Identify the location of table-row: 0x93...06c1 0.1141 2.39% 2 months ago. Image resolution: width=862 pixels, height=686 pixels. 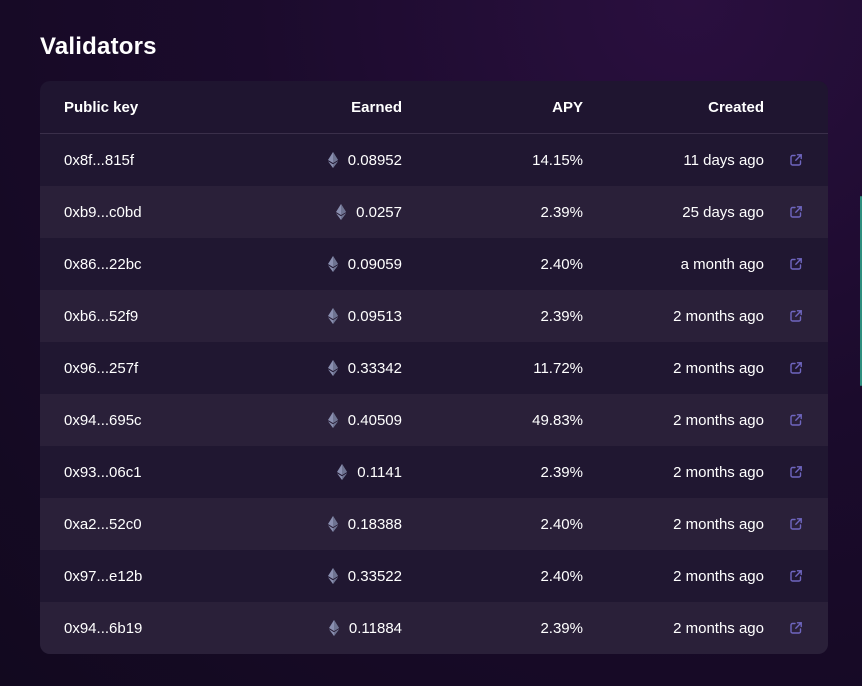
(434, 472).